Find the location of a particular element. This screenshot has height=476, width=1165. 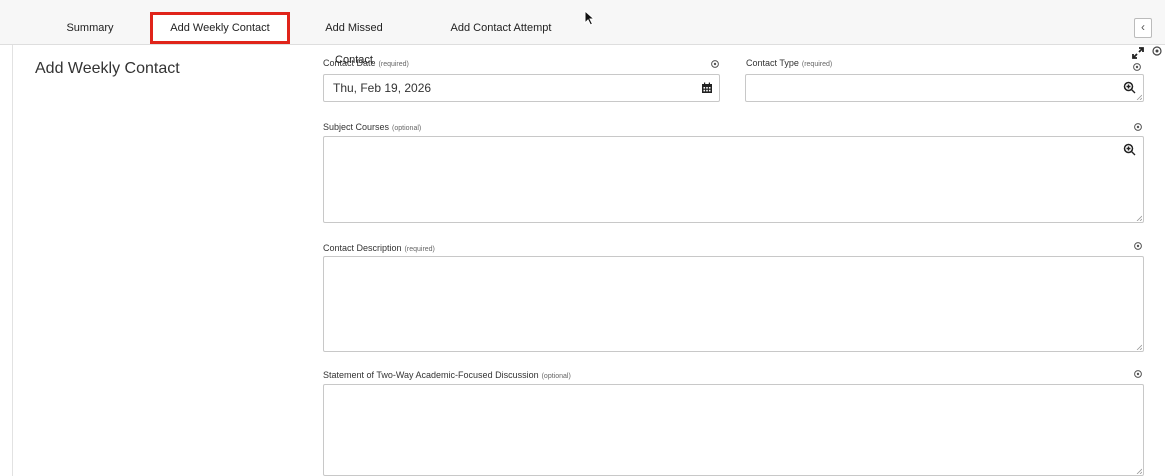

subject-courses-hint: (optional) is located at coordinates (407, 128).